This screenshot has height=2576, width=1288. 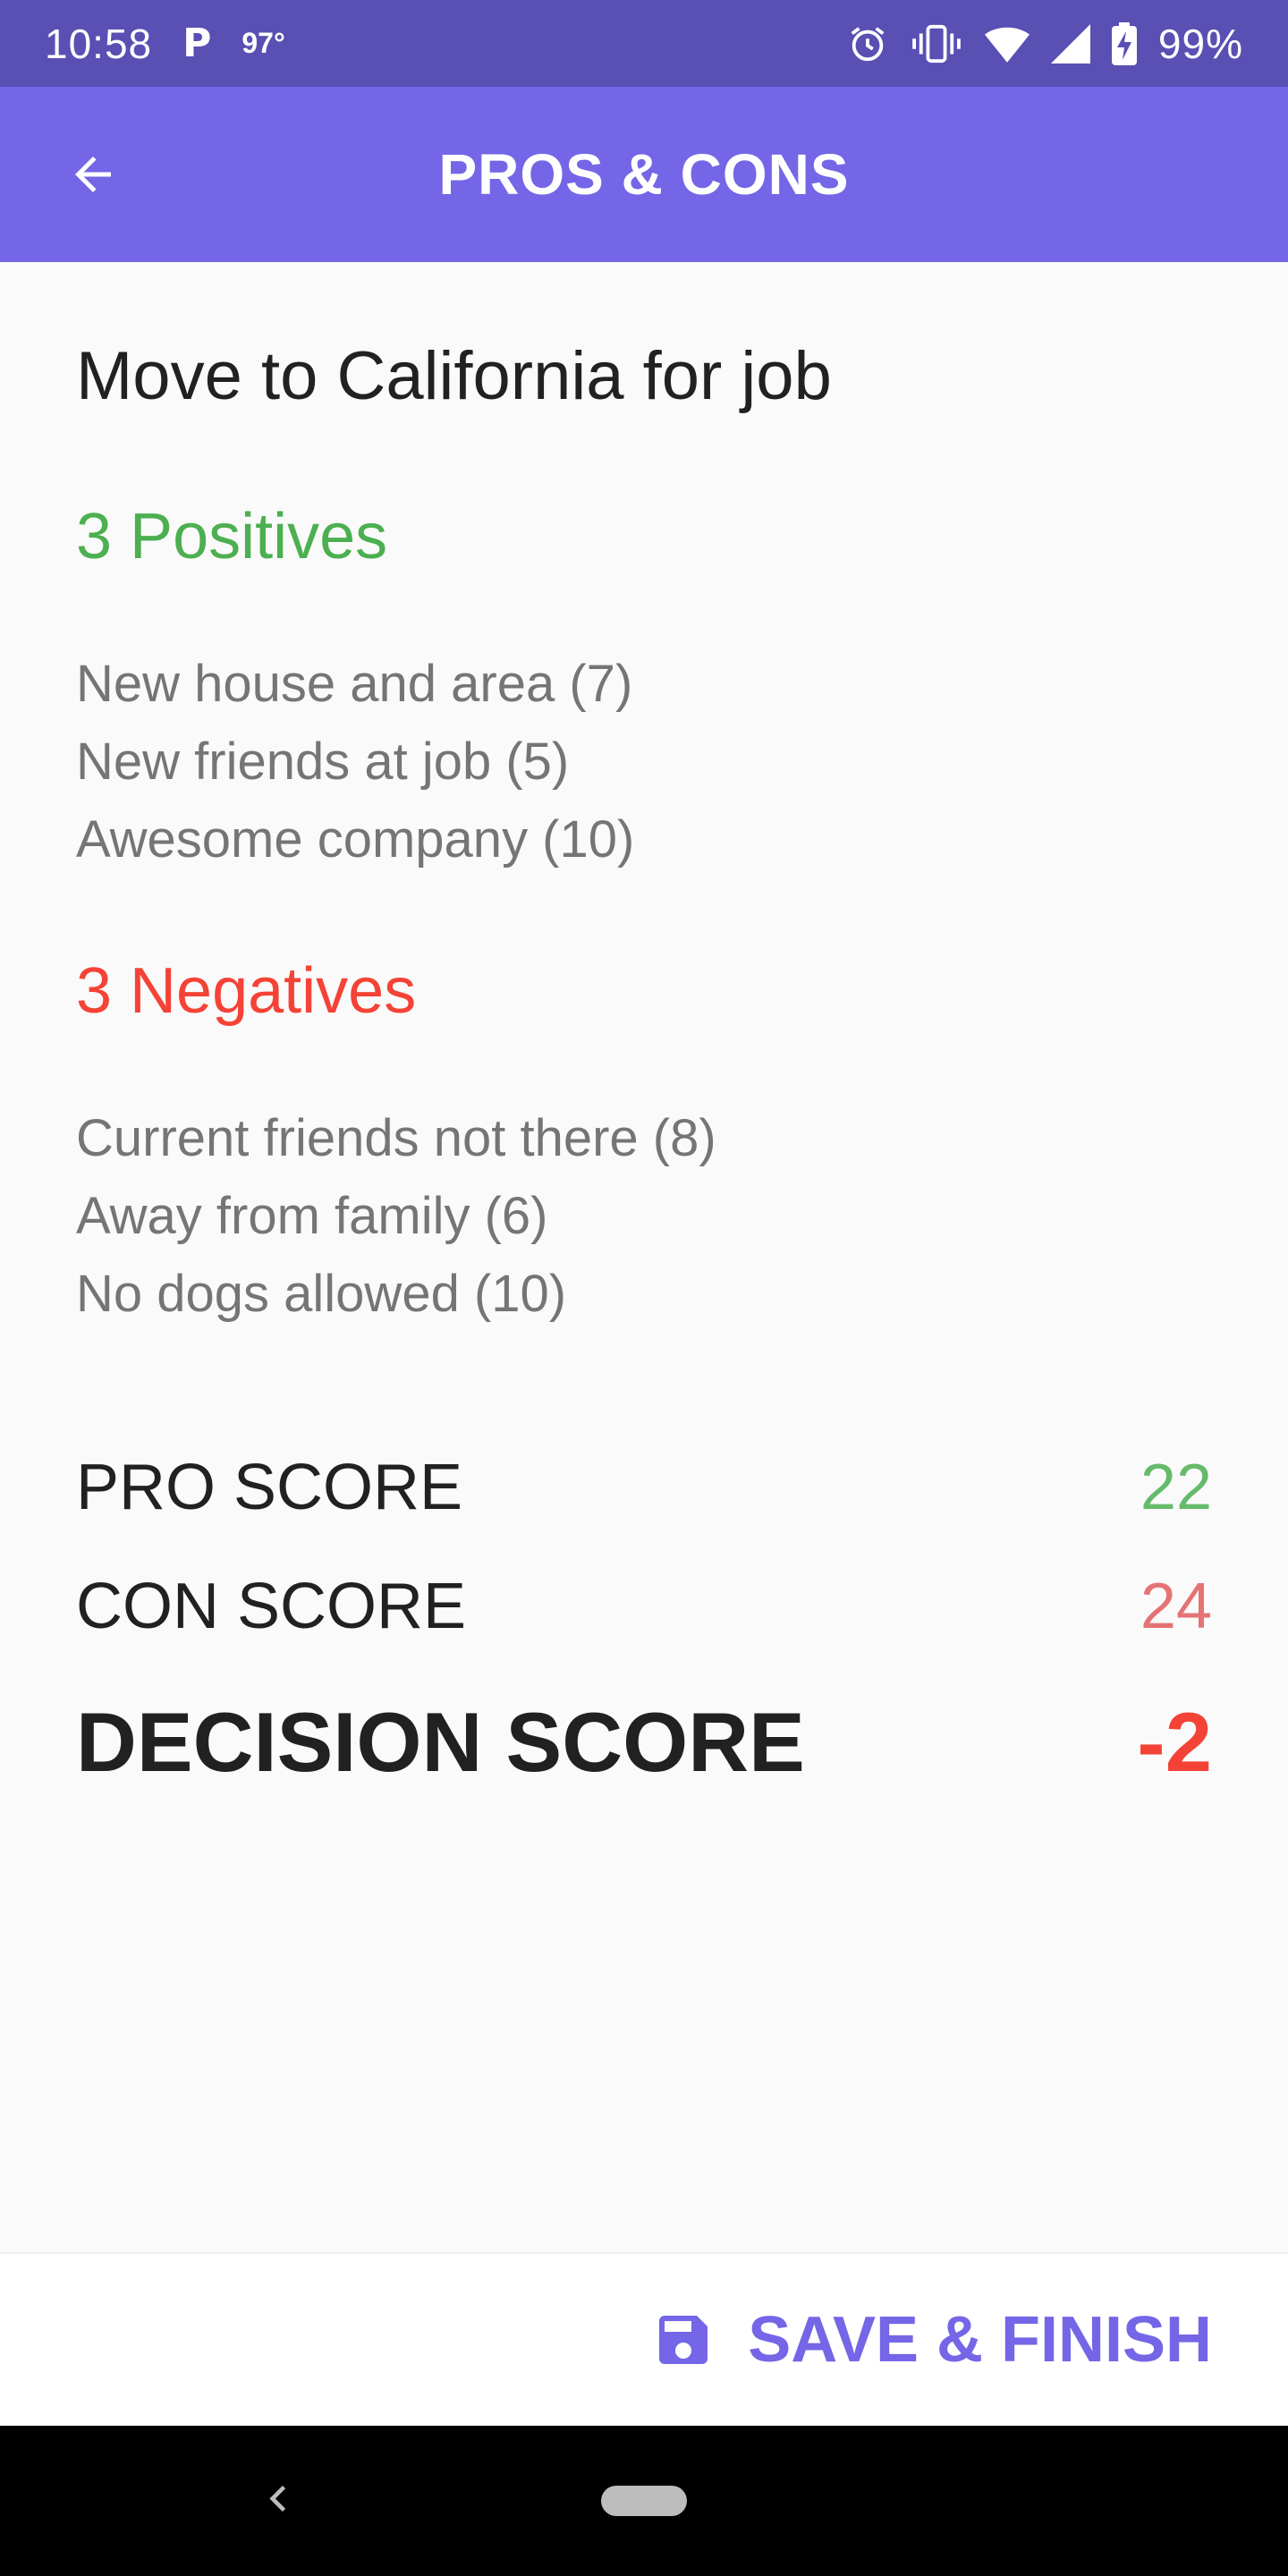 What do you see at coordinates (683, 2340) in the screenshot?
I see `save-icon` at bounding box center [683, 2340].